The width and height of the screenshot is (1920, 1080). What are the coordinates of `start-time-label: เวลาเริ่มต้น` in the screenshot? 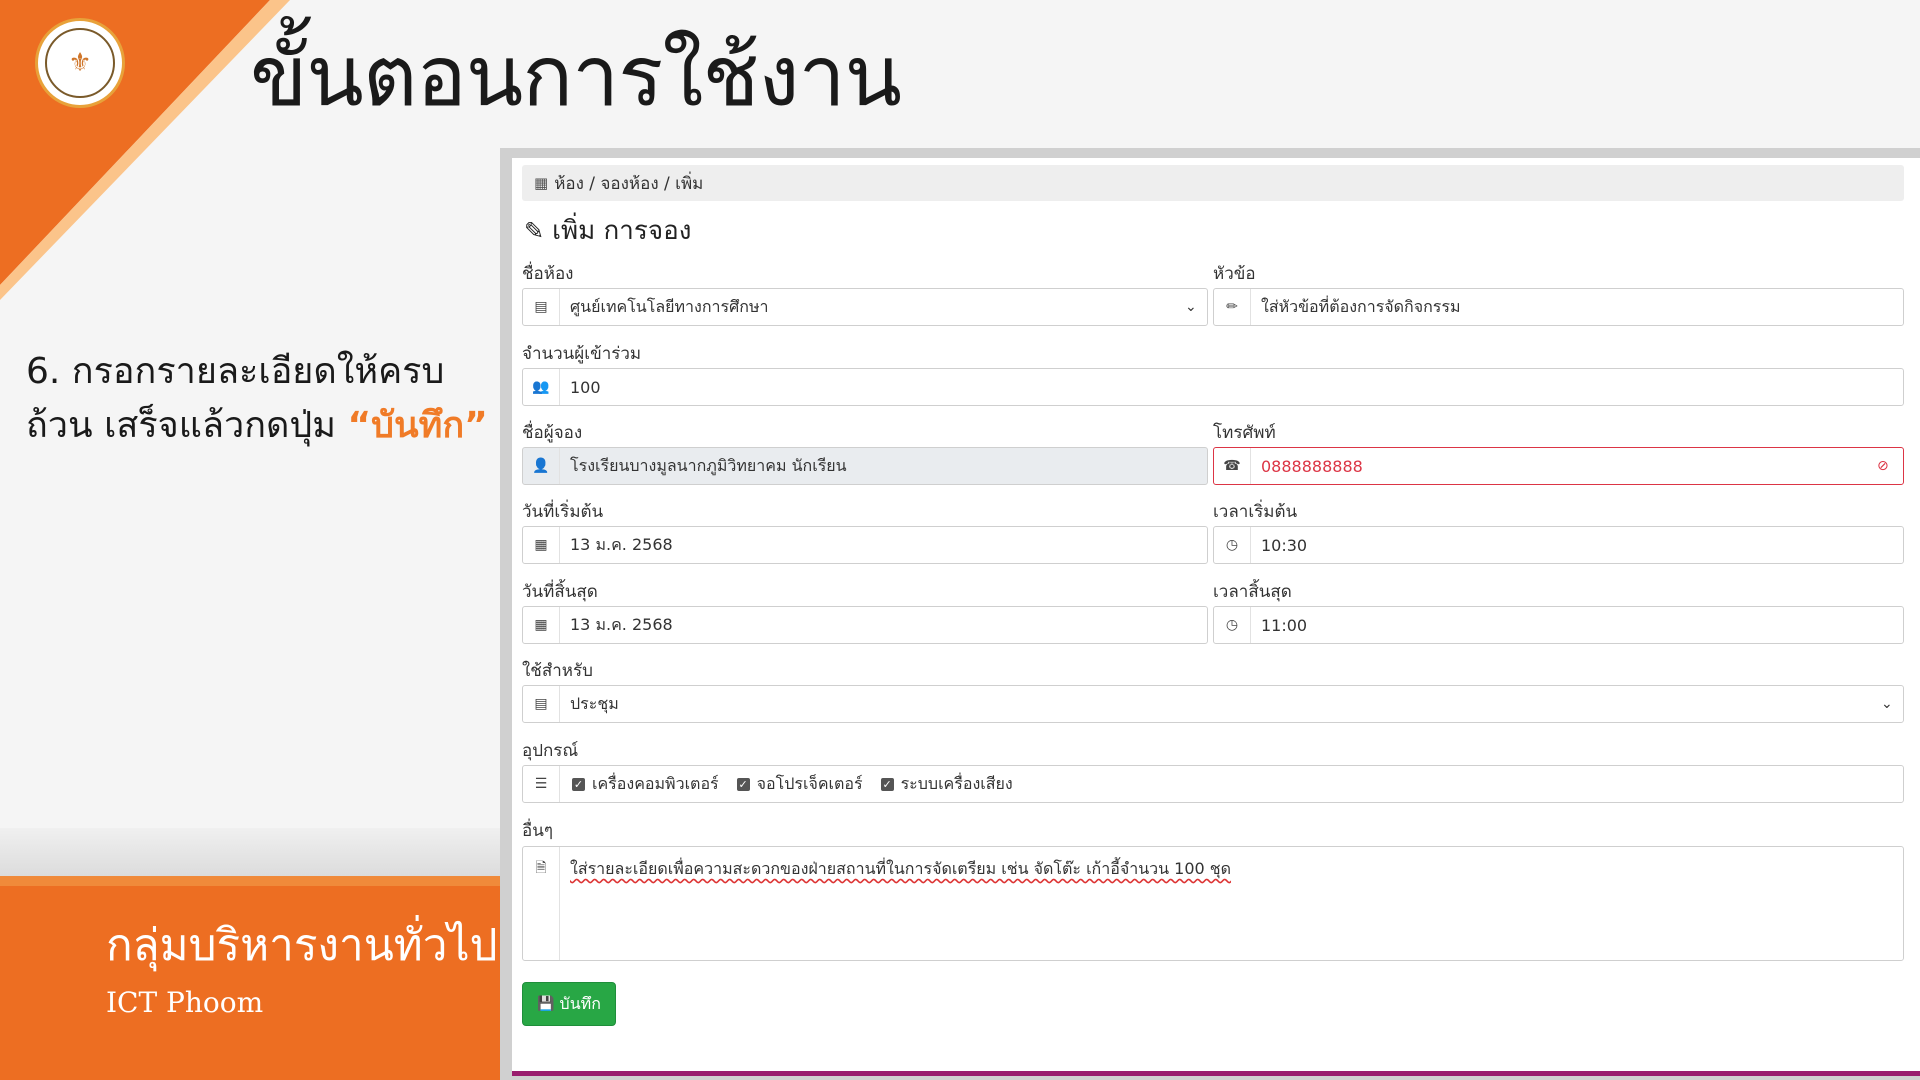 It's located at (1255, 512).